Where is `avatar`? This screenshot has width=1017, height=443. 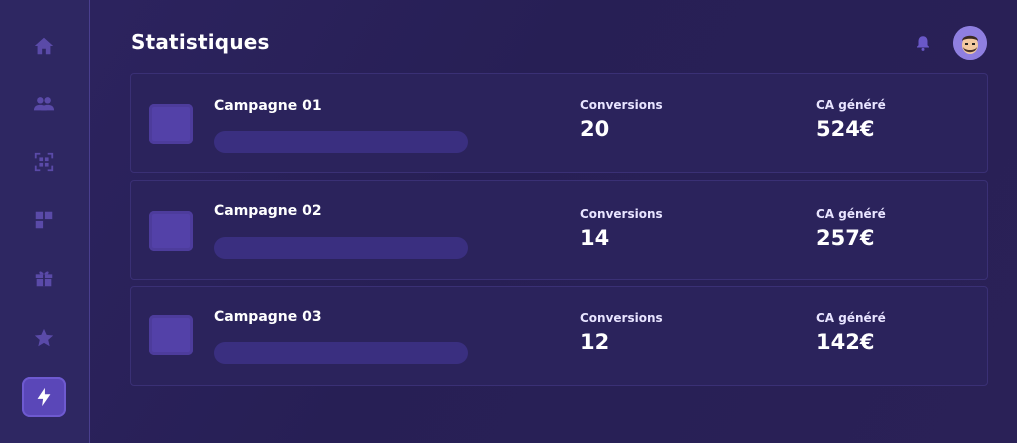 avatar is located at coordinates (970, 43).